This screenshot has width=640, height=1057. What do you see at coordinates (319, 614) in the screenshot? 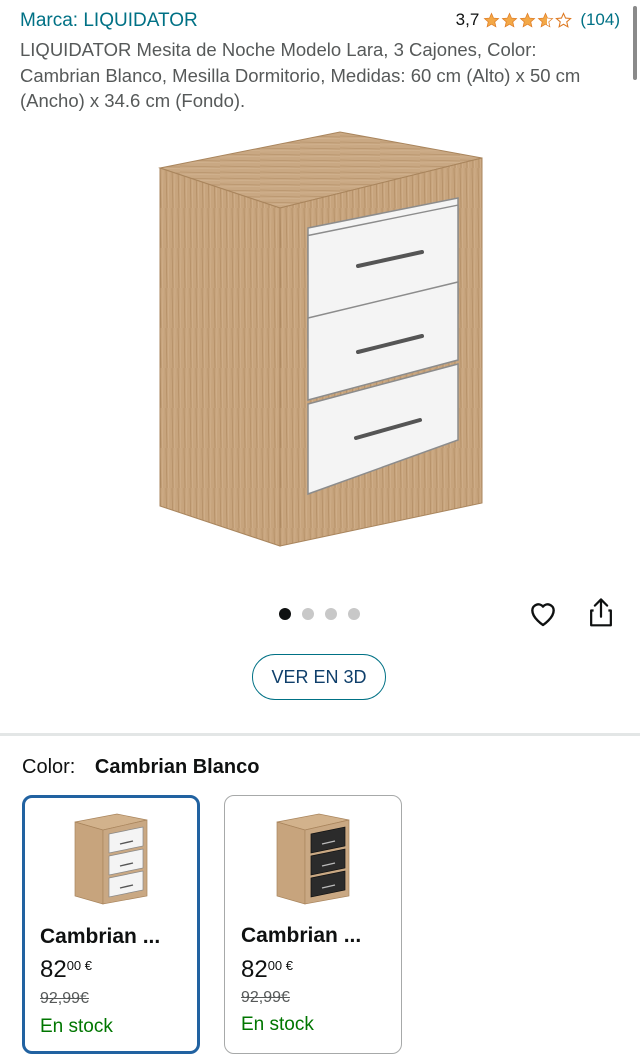
I see `image-pager` at bounding box center [319, 614].